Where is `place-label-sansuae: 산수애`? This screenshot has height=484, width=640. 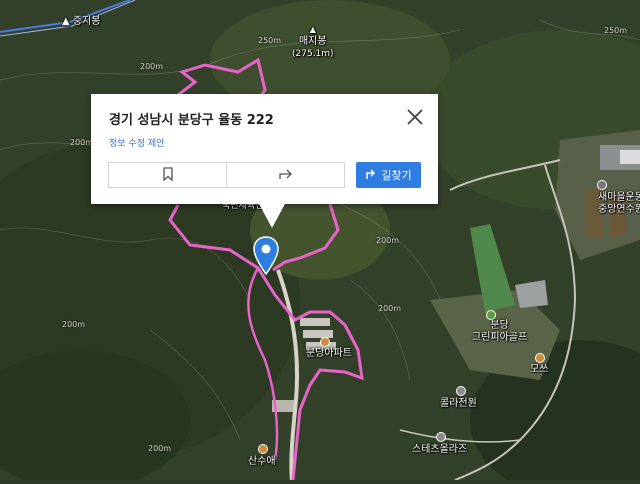
place-label-sansuae: 산수애 is located at coordinates (262, 462).